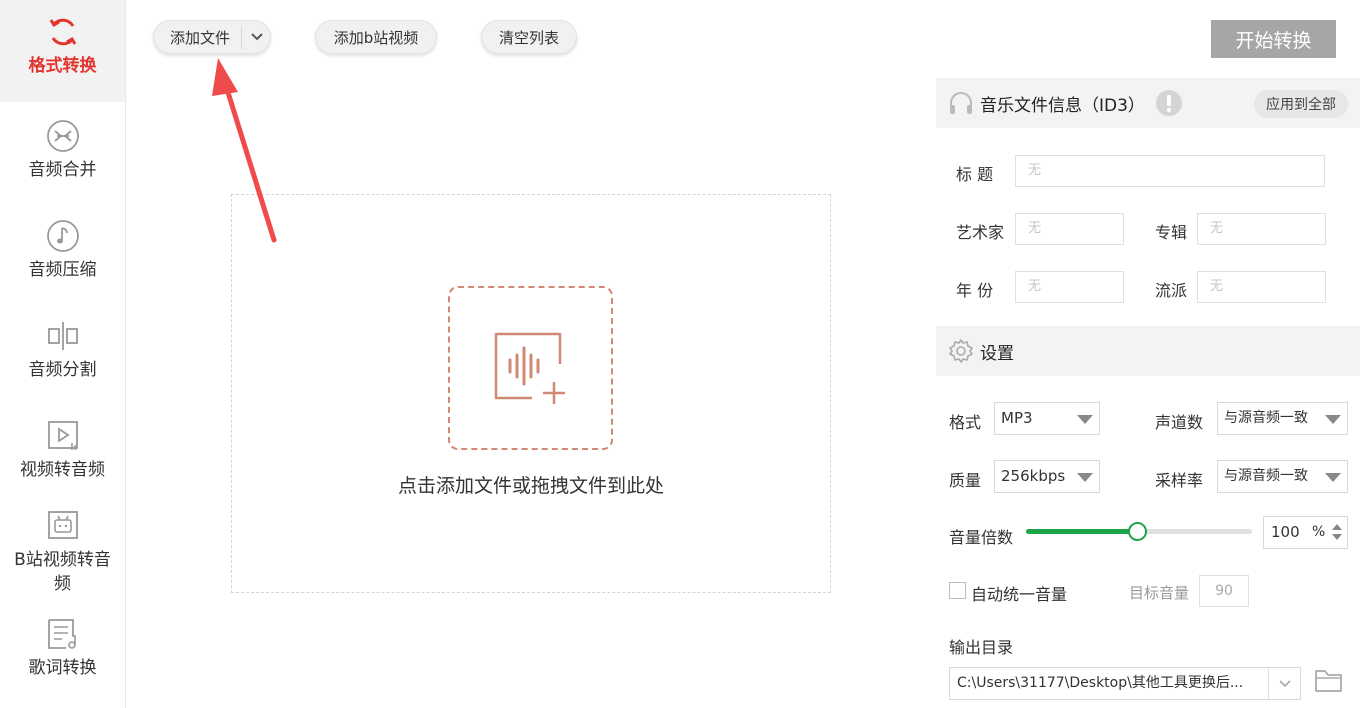 Image resolution: width=1360 pixels, height=708 pixels. Describe the element at coordinates (62, 270) in the screenshot. I see `sidebar-item-label: 音频压缩` at that location.